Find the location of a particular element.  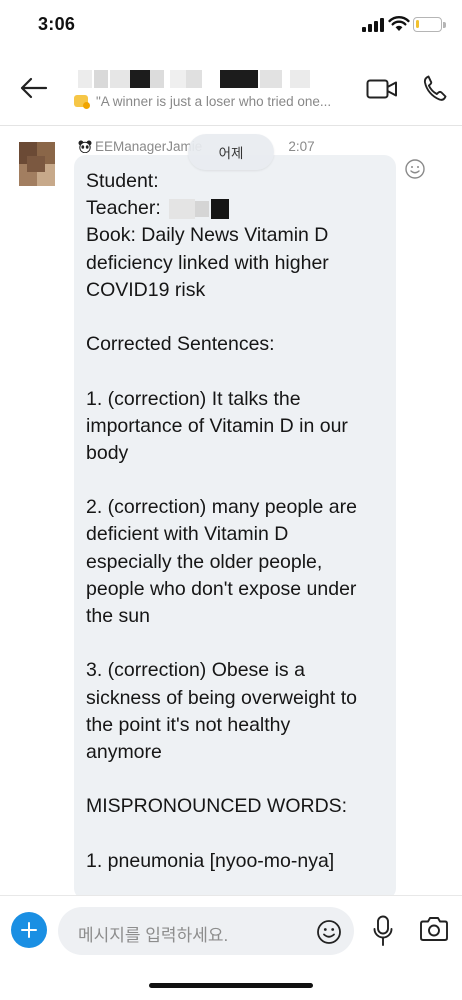

message-line: 1. (correction) It talks the is located at coordinates (236, 399).